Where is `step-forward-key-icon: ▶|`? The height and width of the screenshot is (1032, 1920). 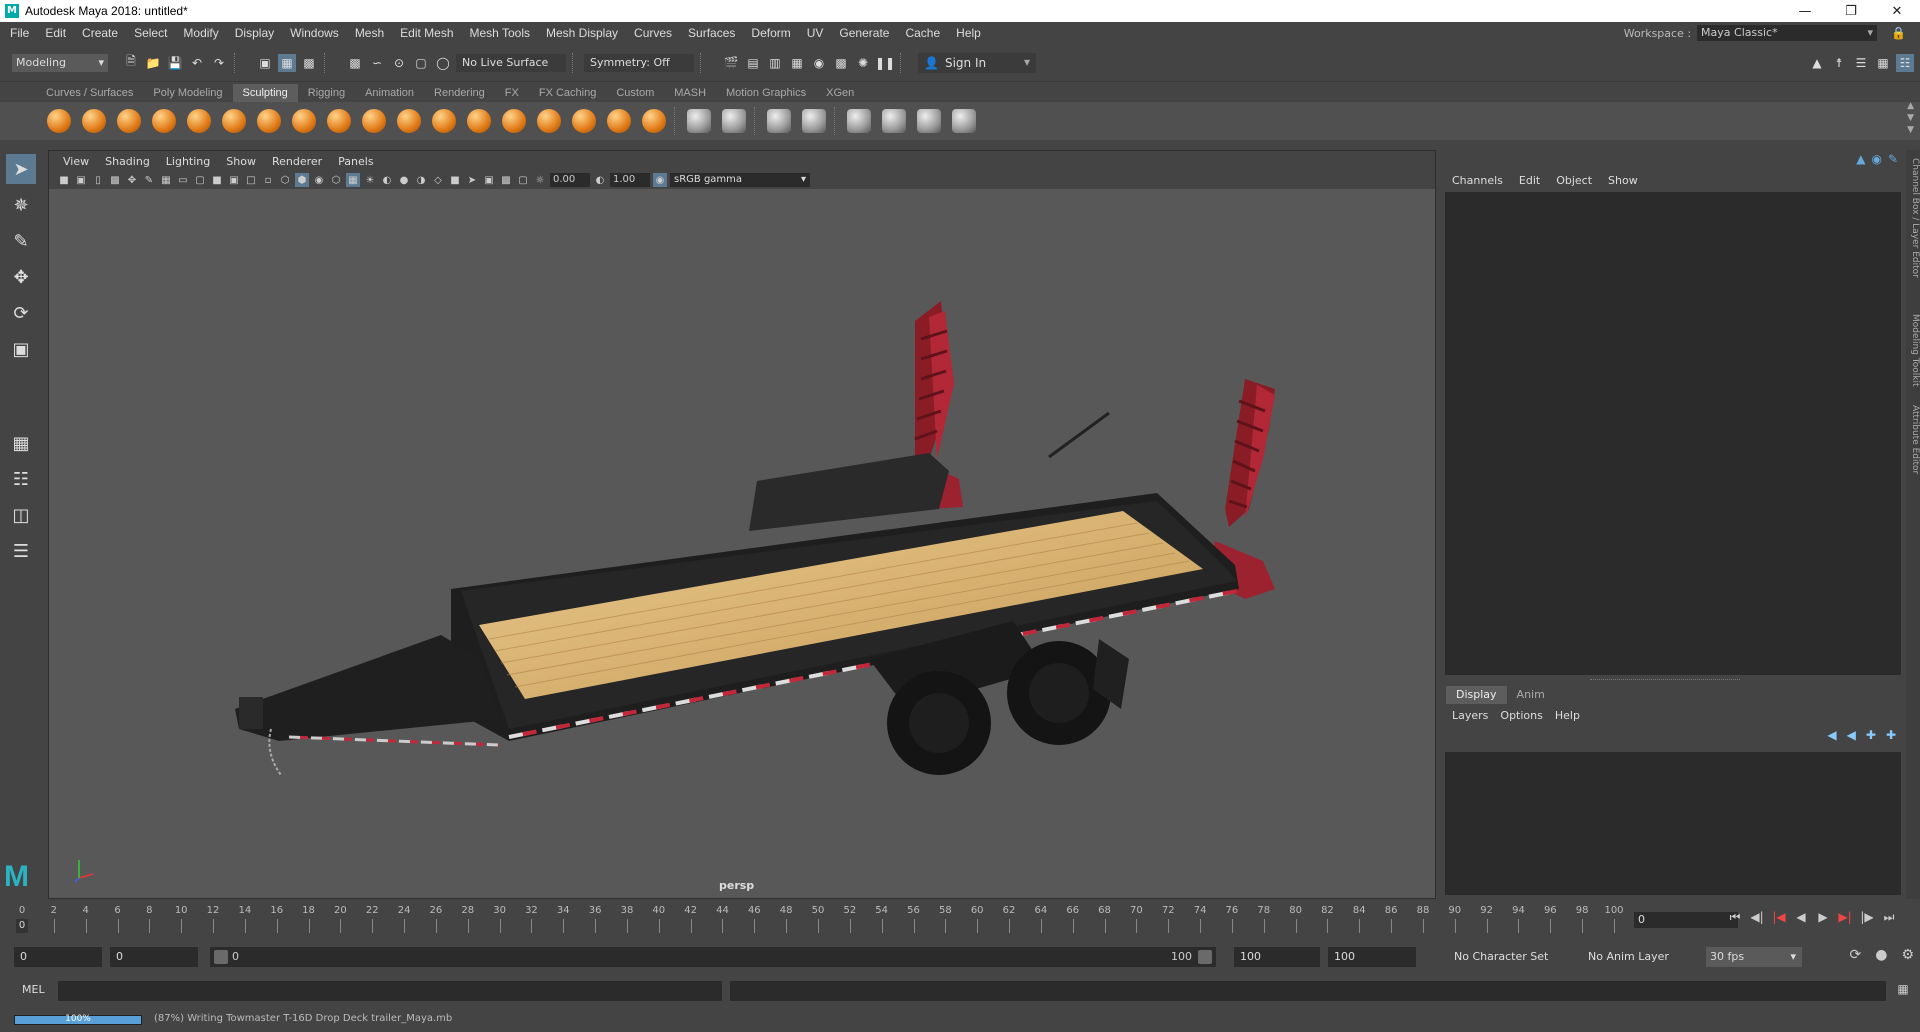 step-forward-key-icon: ▶| is located at coordinates (1845, 917).